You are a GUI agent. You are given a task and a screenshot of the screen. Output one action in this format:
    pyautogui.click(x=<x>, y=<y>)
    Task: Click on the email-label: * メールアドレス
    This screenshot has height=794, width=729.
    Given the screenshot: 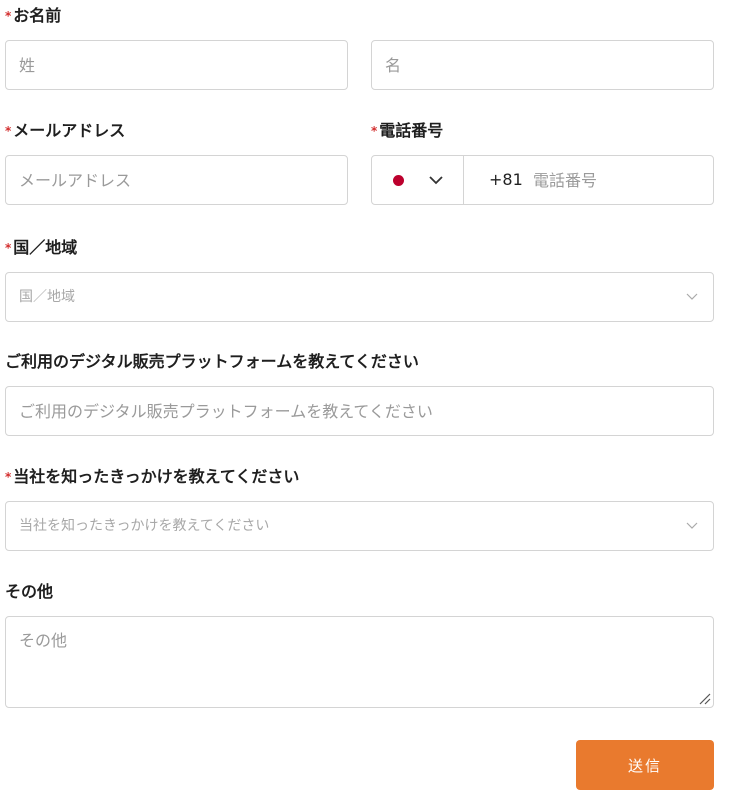 What is the action you would take?
    pyautogui.click(x=65, y=131)
    